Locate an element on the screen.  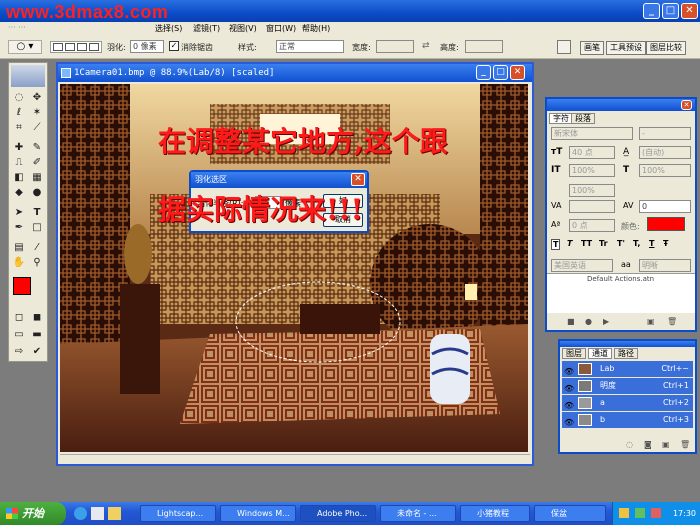
doc-close-button: ✕ is located at coordinates (517, 72).